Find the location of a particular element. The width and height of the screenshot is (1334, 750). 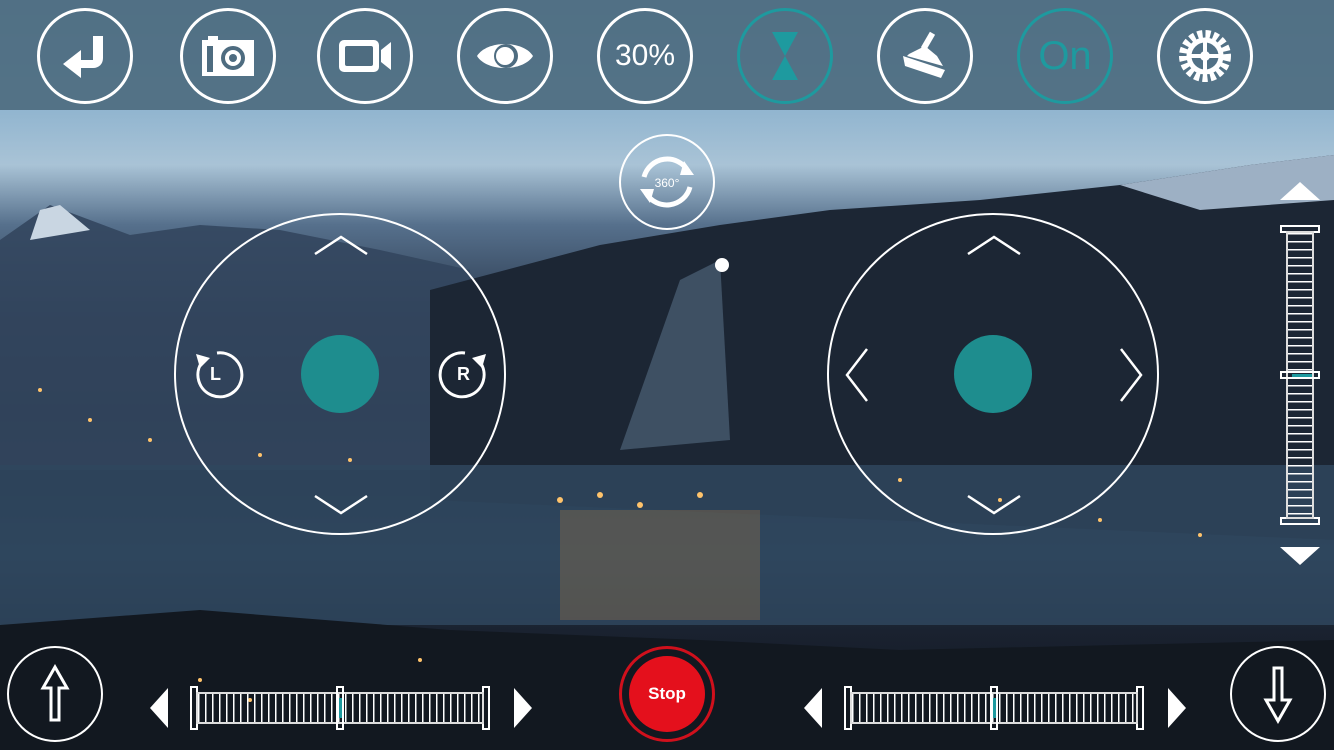

arrow-down-icon is located at coordinates (1278, 695).